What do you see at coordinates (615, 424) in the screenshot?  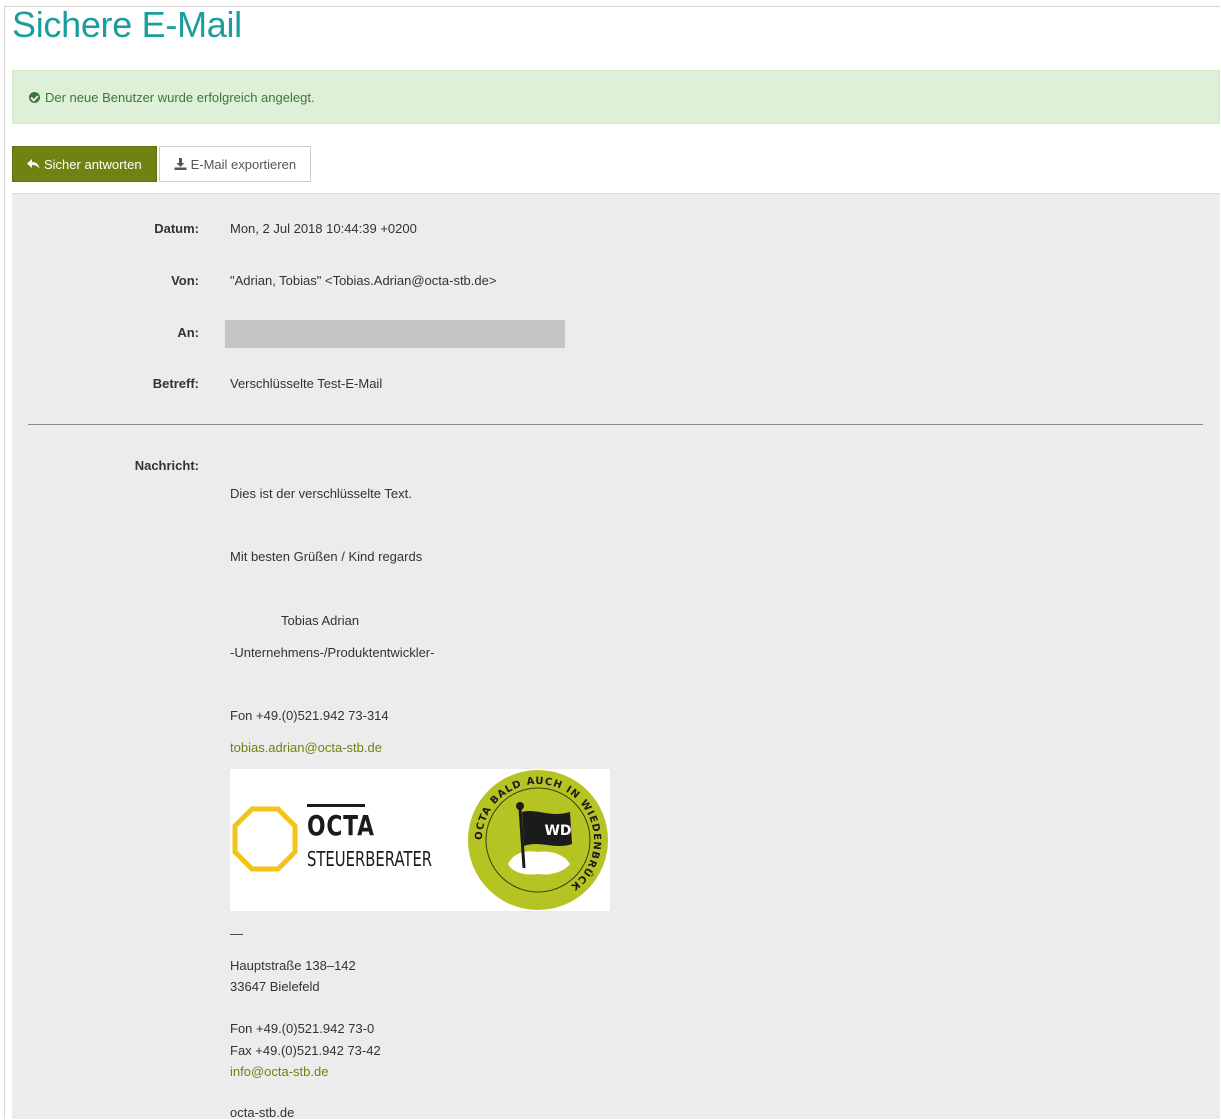 I see `divider` at bounding box center [615, 424].